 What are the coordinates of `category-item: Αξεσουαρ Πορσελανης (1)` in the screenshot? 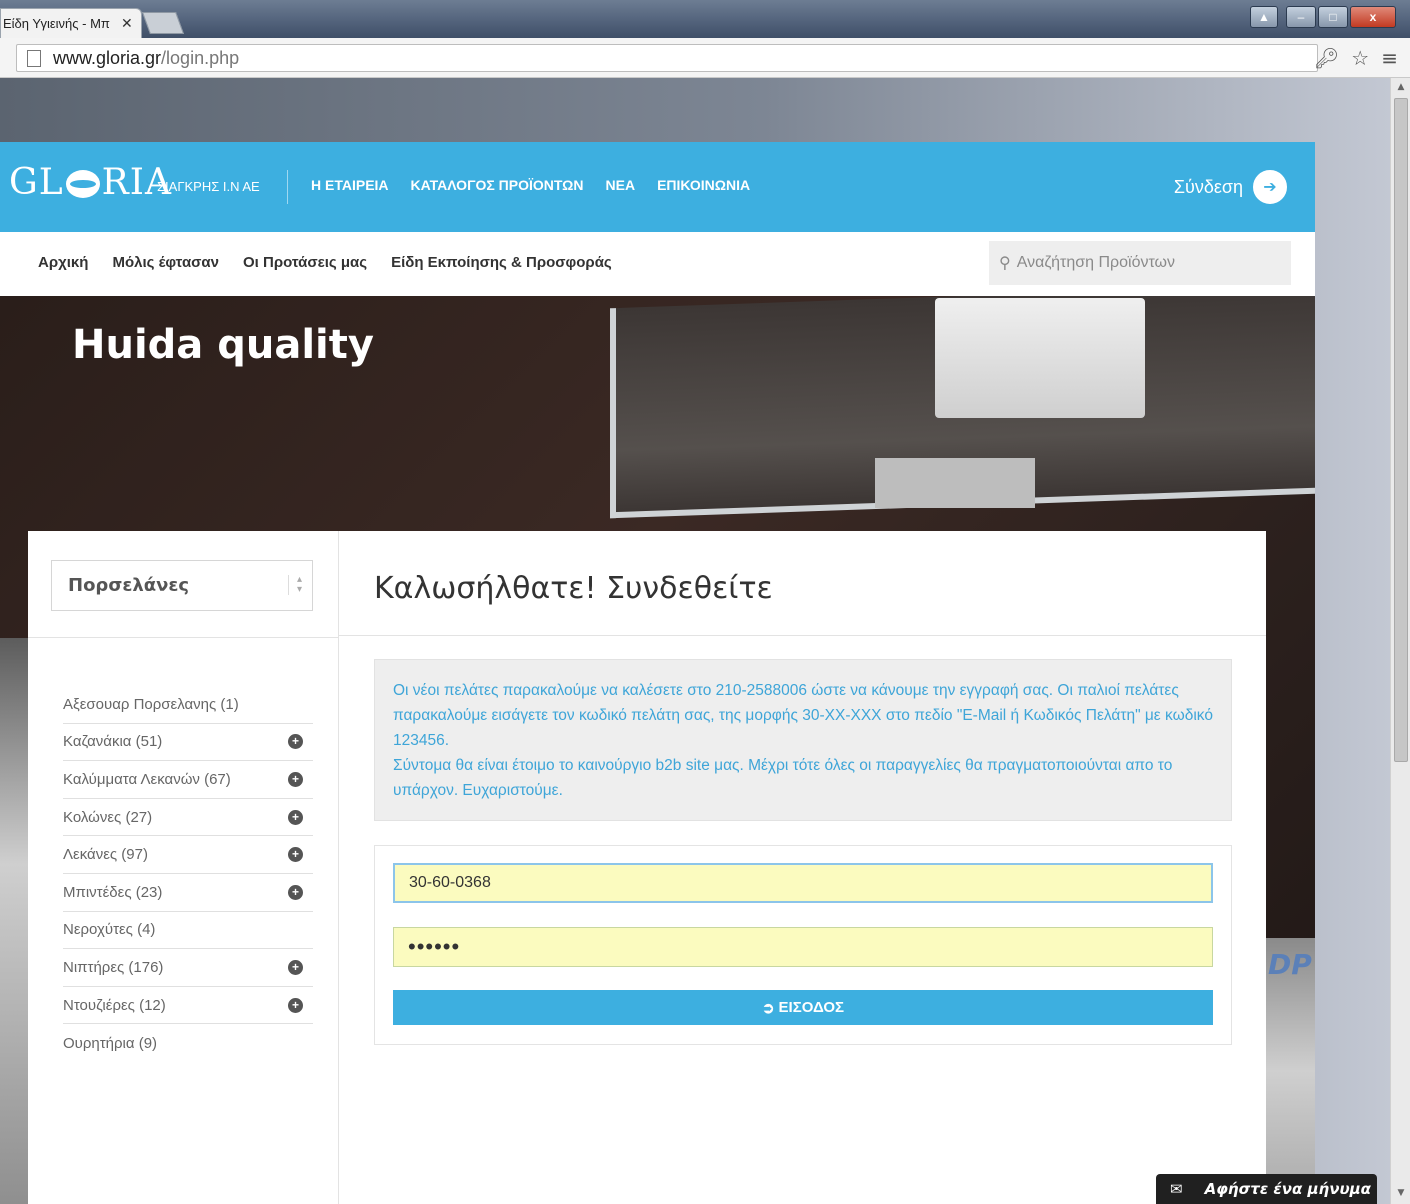 It's located at (188, 705).